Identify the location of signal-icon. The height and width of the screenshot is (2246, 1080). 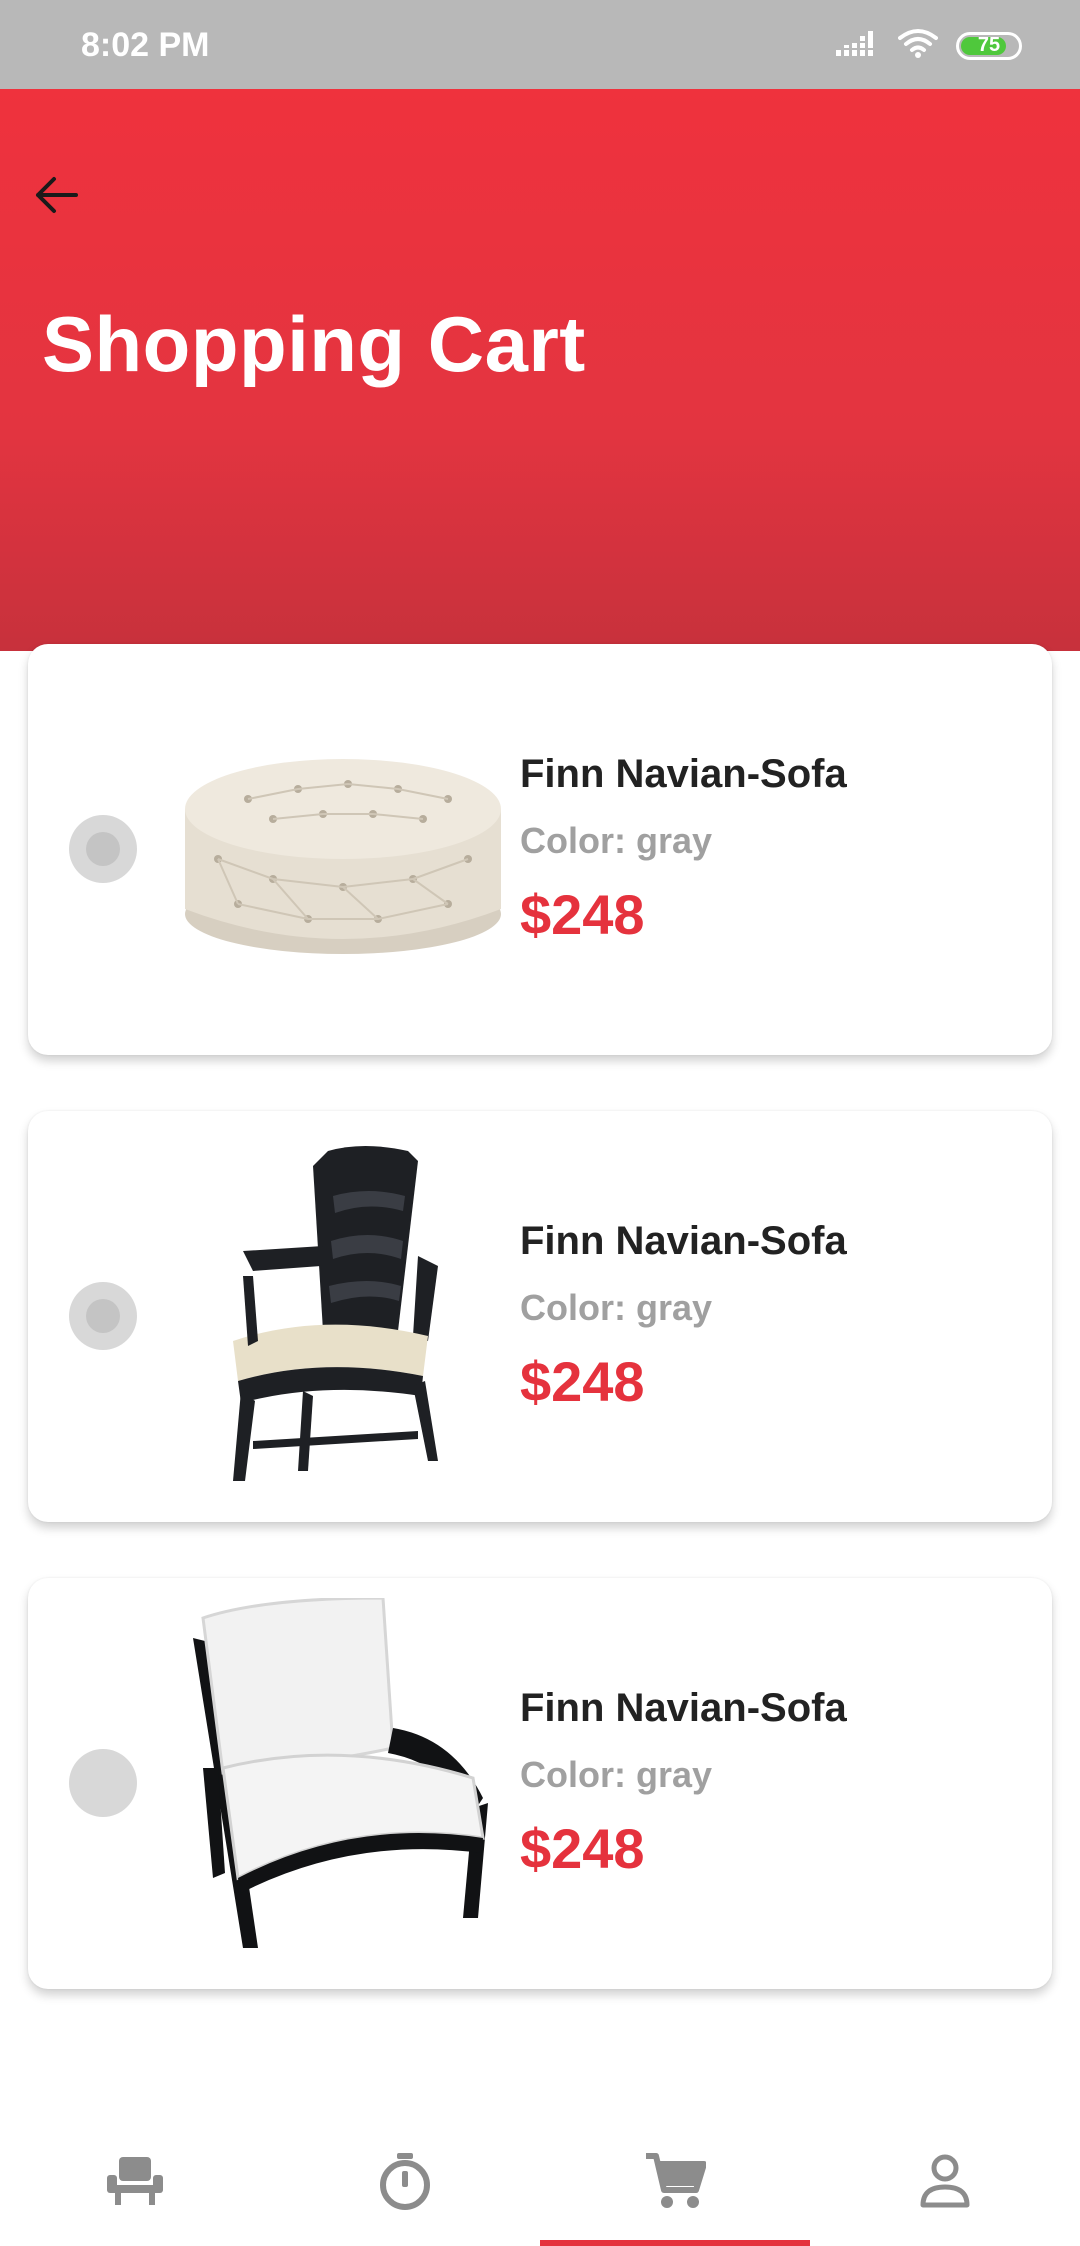
(858, 45).